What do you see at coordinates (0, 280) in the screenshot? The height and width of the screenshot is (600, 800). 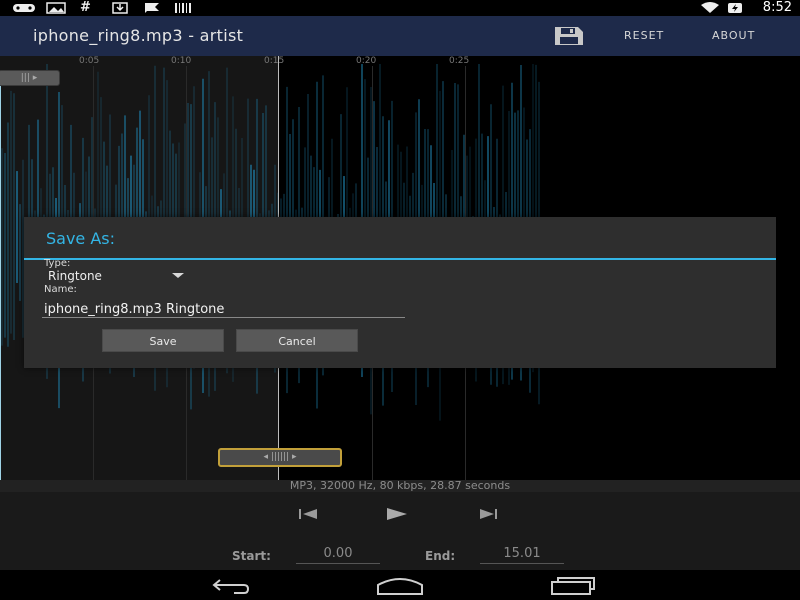 I see `start-marker` at bounding box center [0, 280].